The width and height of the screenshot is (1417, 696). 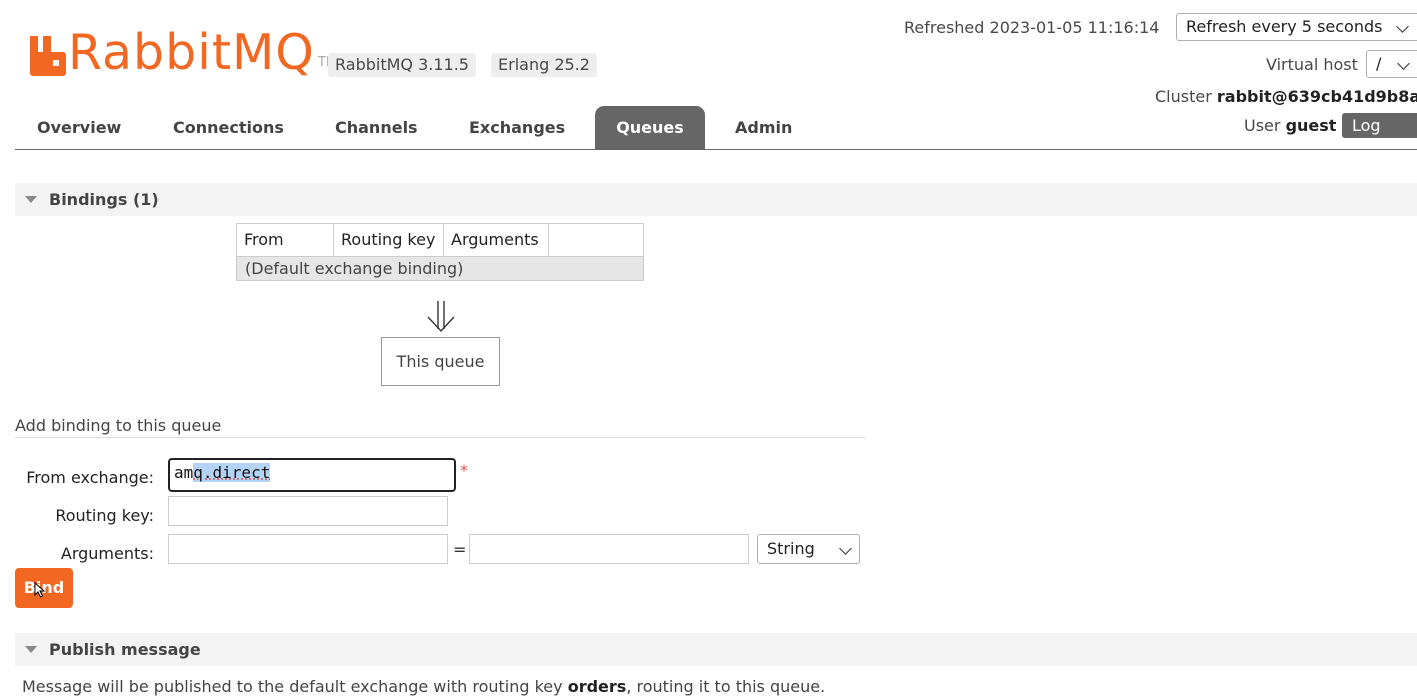 I want to click on tab-exchanges: Exchanges, so click(x=517, y=127).